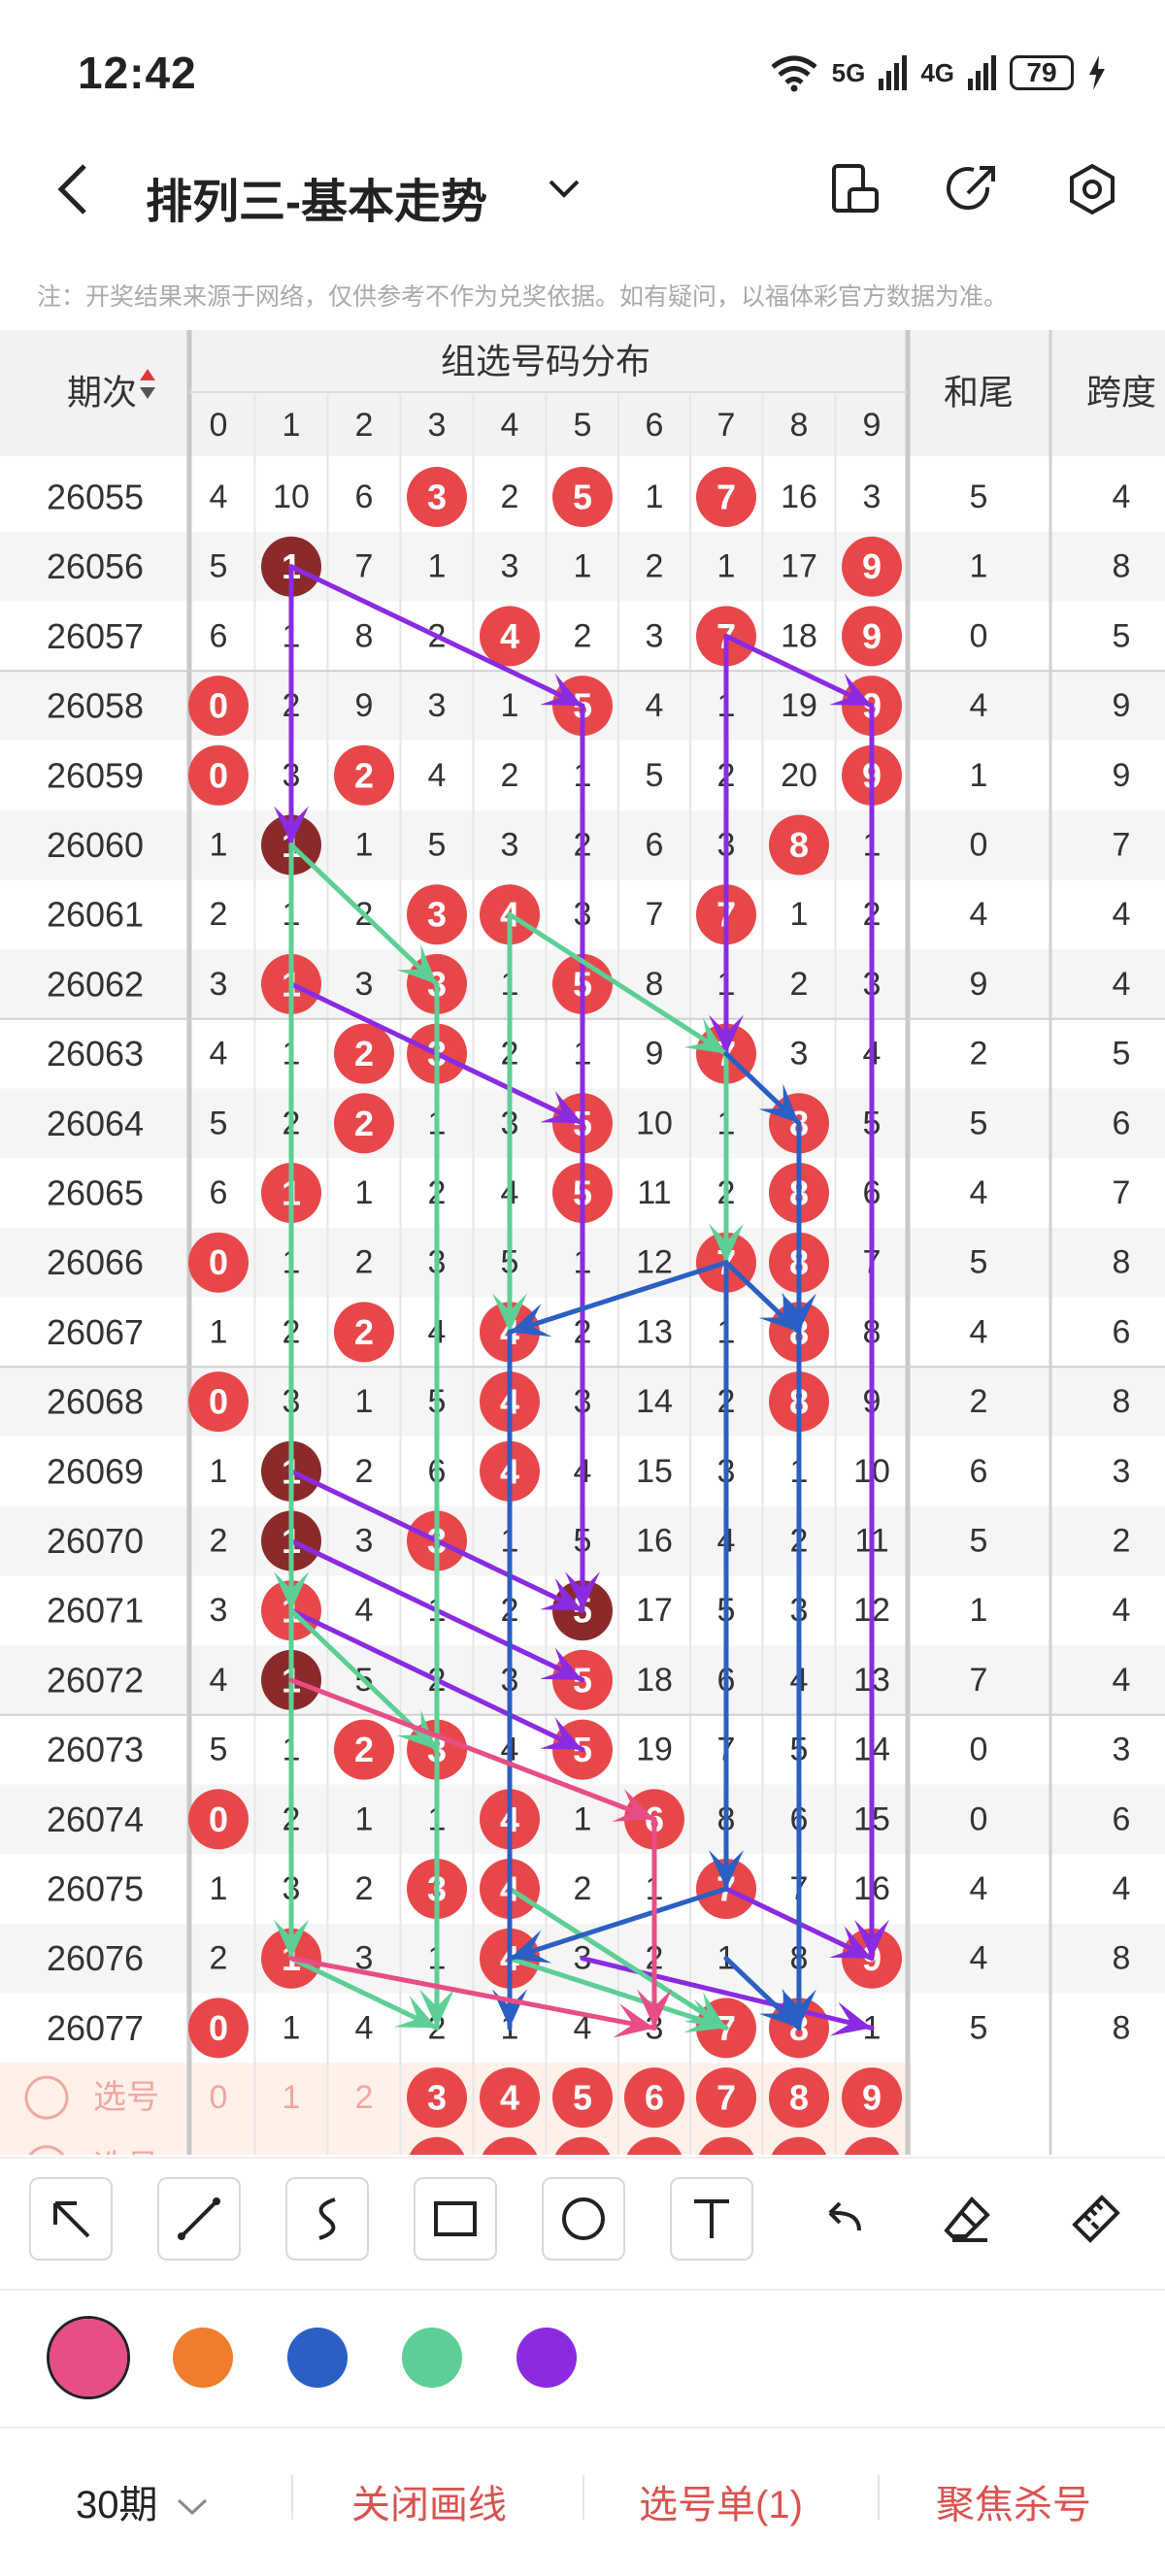  Describe the element at coordinates (1097, 72) in the screenshot. I see `charging-icon` at that location.